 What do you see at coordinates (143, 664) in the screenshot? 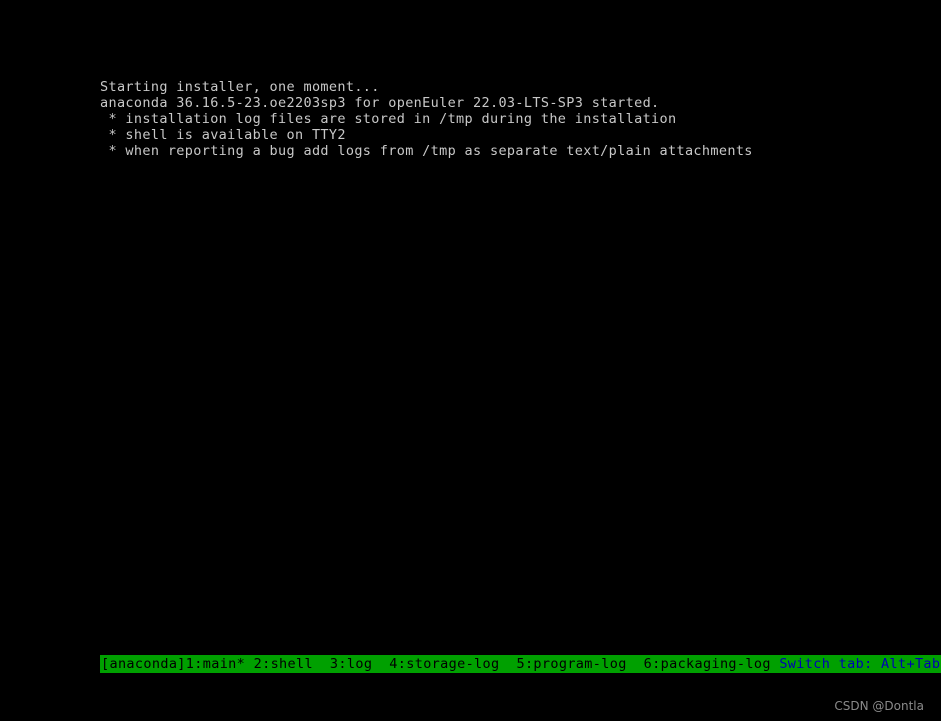
I see `session-label: [anaconda]` at bounding box center [143, 664].